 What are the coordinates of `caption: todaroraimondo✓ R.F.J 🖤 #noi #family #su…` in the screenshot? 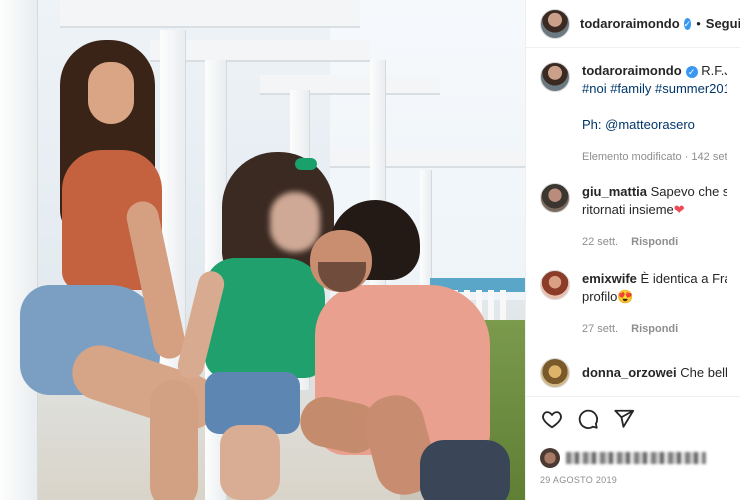 It's located at (633, 114).